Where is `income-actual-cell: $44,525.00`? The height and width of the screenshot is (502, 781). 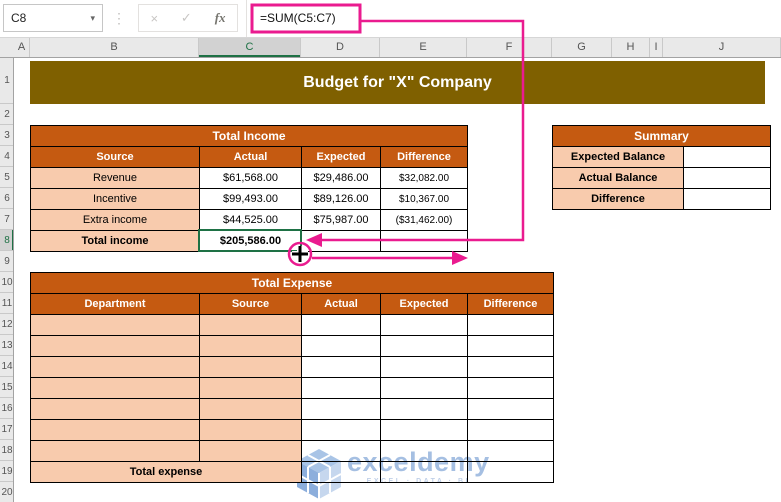
income-actual-cell: $44,525.00 is located at coordinates (250, 220).